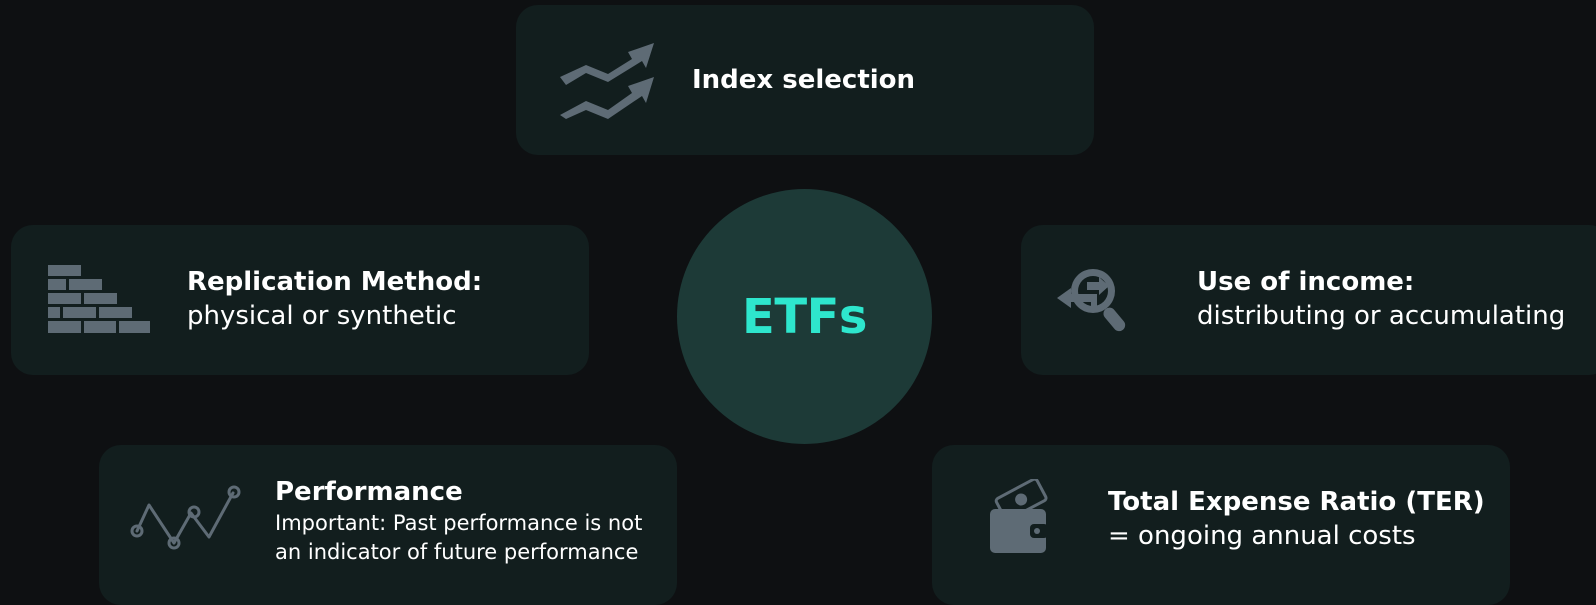 The image size is (1596, 605). What do you see at coordinates (1296, 502) in the screenshot?
I see `ter-title: Total Expense Ratio (TER)` at bounding box center [1296, 502].